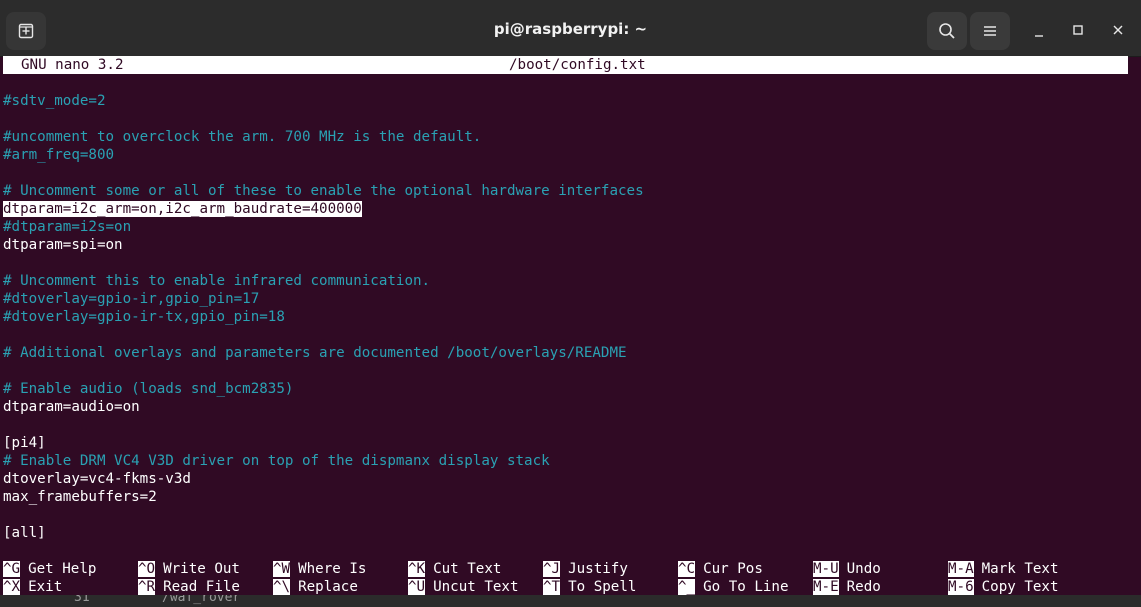 The image size is (1141, 607). What do you see at coordinates (201, 569) in the screenshot?
I see `shortcut-label: Write Out` at bounding box center [201, 569].